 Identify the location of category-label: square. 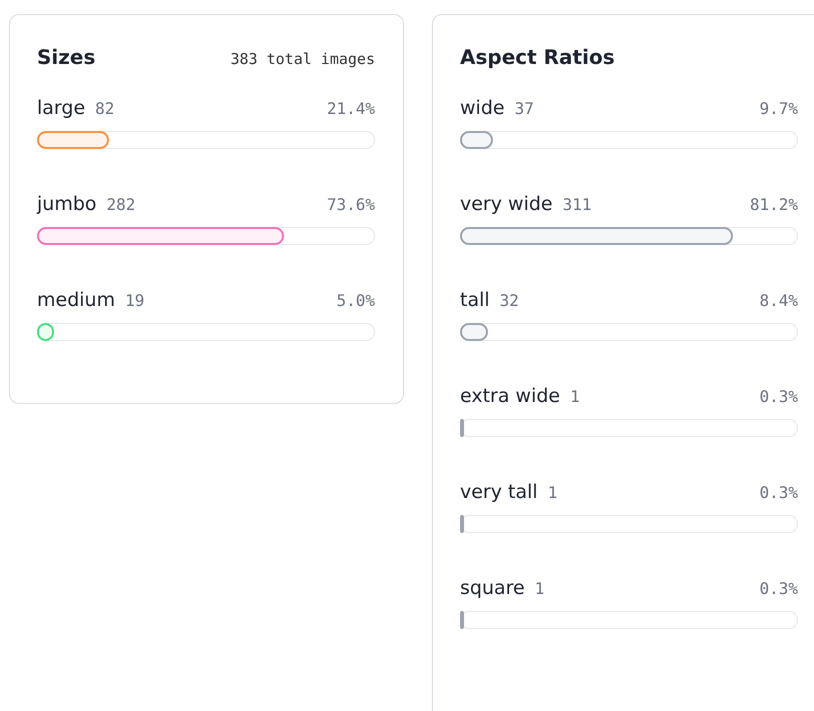
(492, 588).